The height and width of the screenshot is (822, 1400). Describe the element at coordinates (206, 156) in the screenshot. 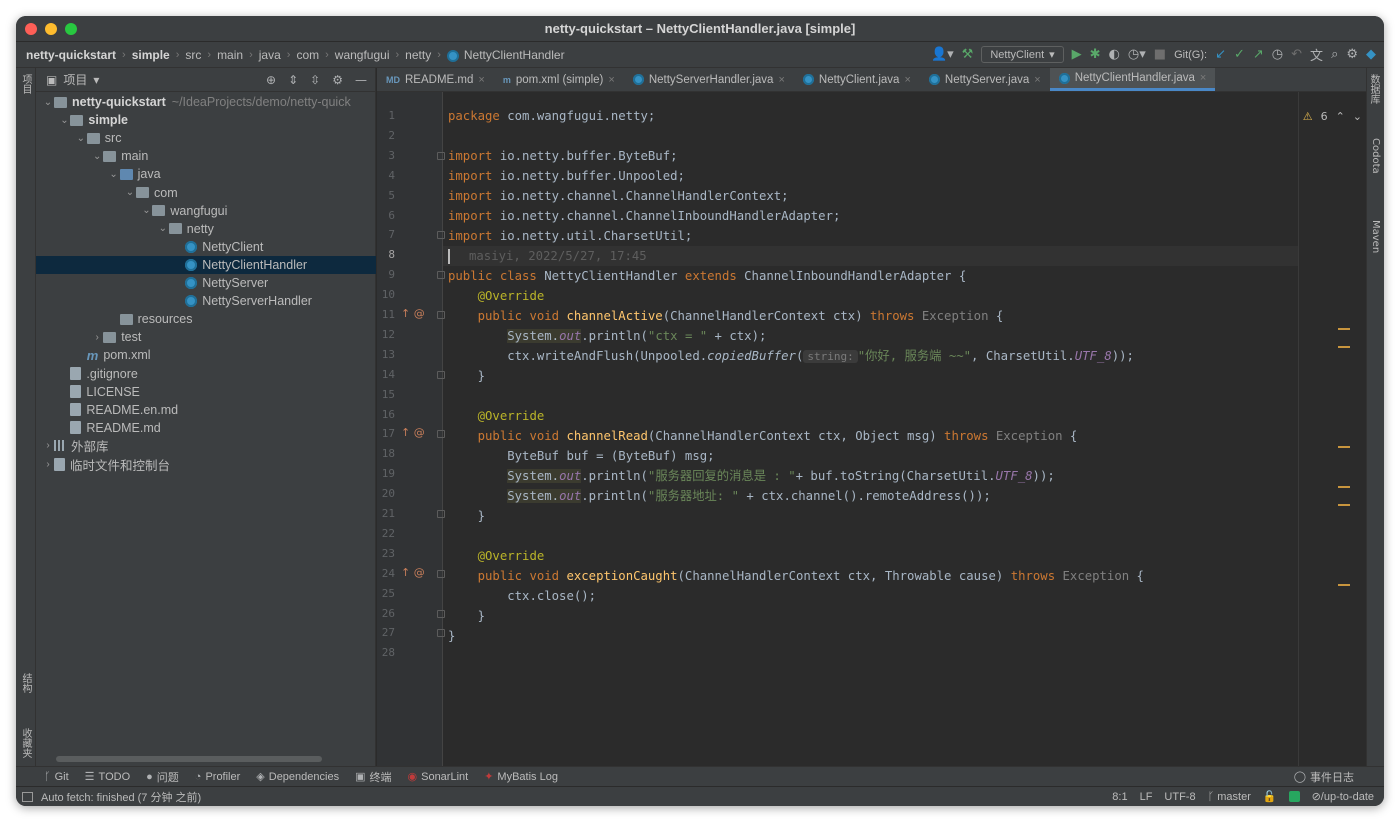

I see `tree-item: ⌄ main` at that location.